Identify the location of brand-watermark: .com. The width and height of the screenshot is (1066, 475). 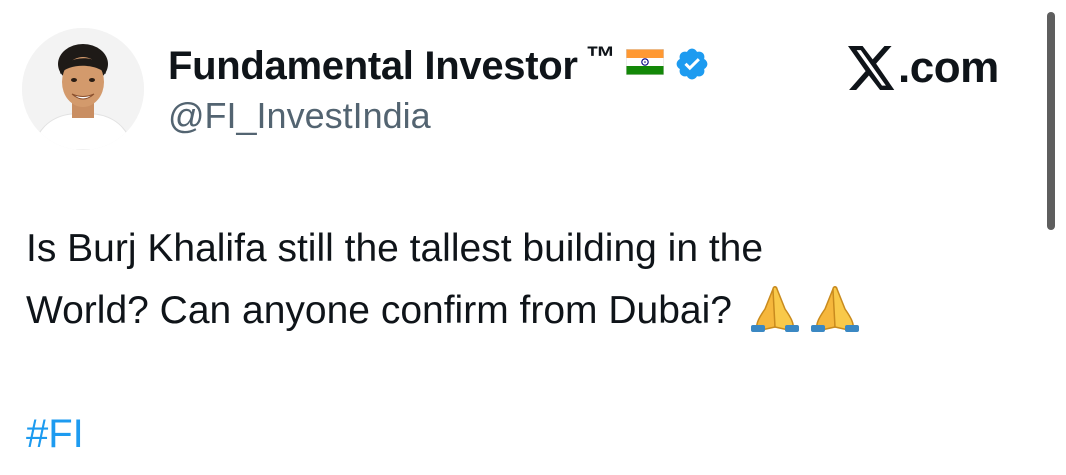
(923, 68).